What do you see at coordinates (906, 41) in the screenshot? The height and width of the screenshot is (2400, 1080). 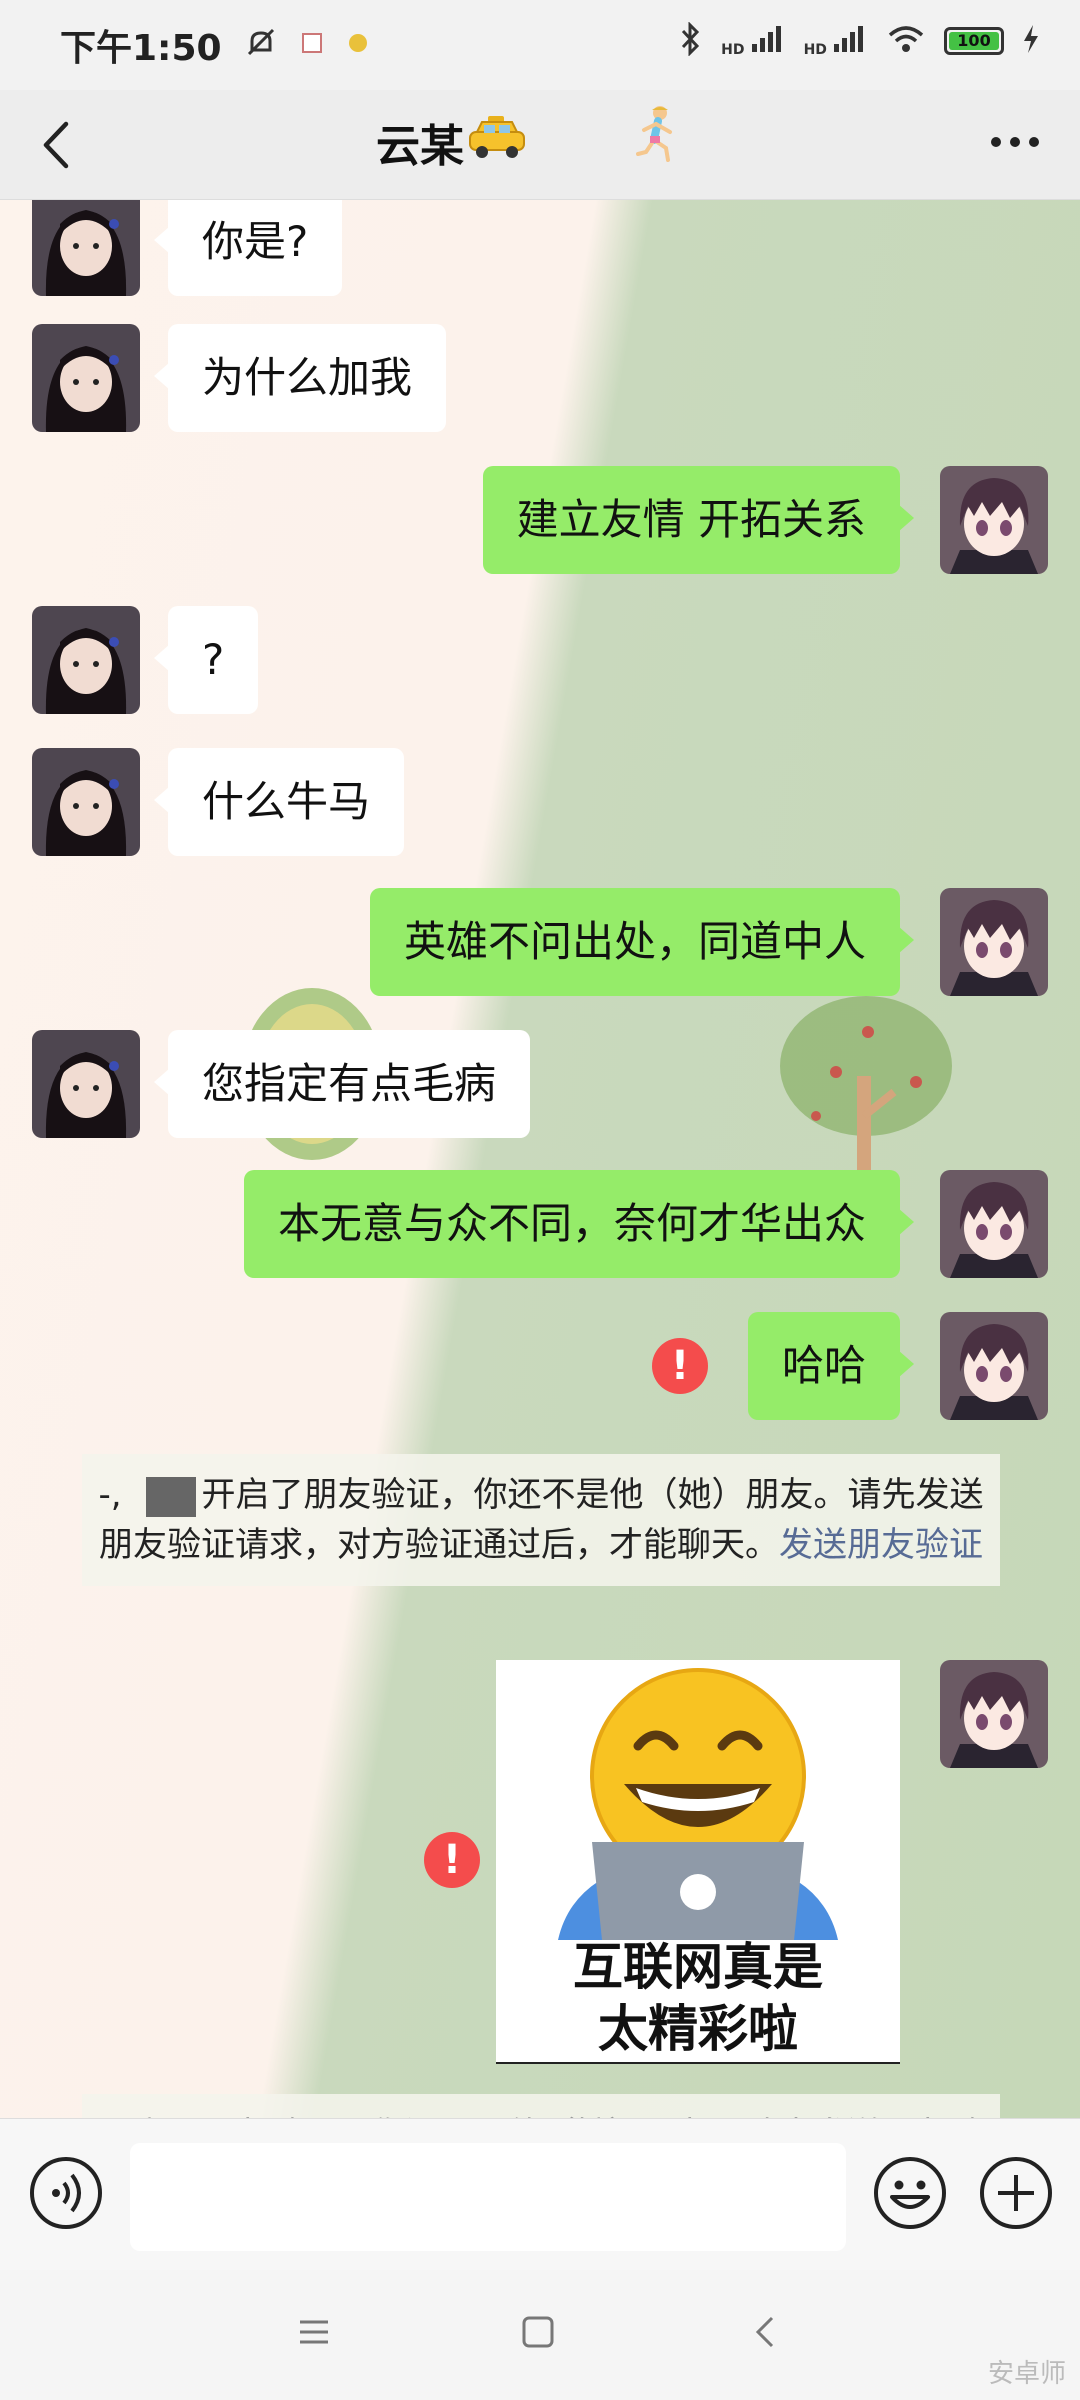 I see `wifi-icon` at bounding box center [906, 41].